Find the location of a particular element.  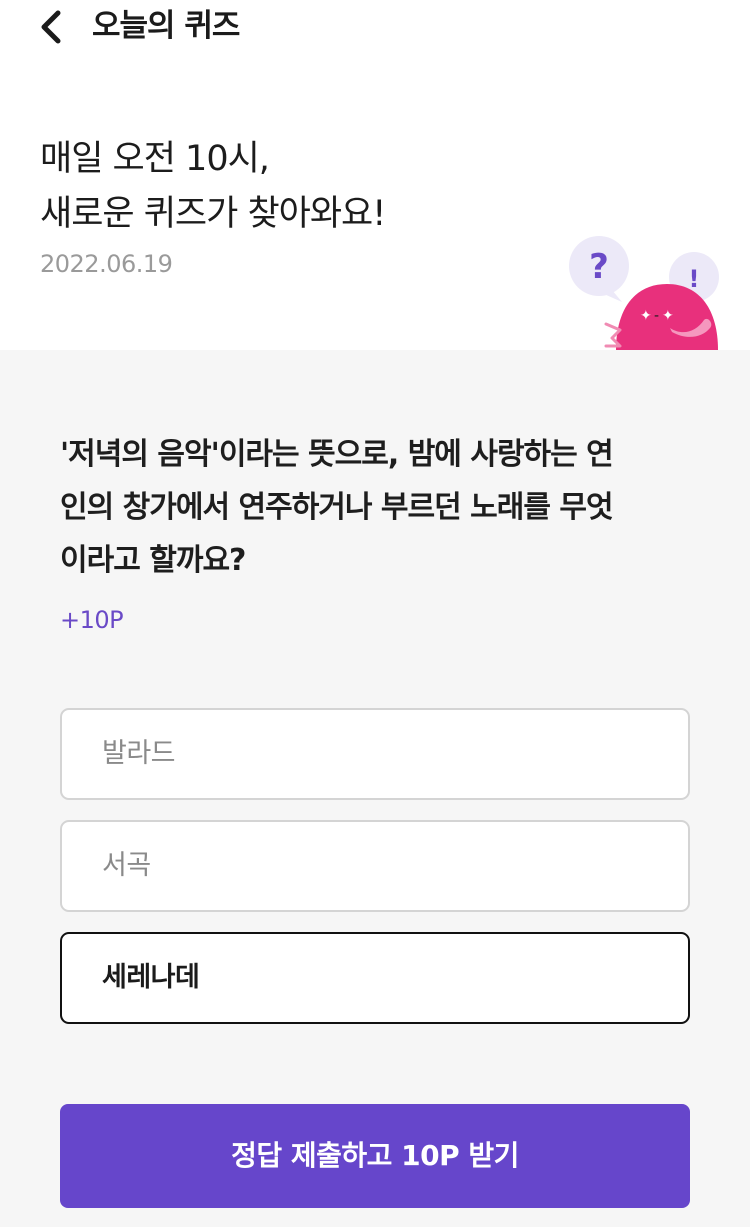

answer-option-label: 발라드 is located at coordinates (139, 753).